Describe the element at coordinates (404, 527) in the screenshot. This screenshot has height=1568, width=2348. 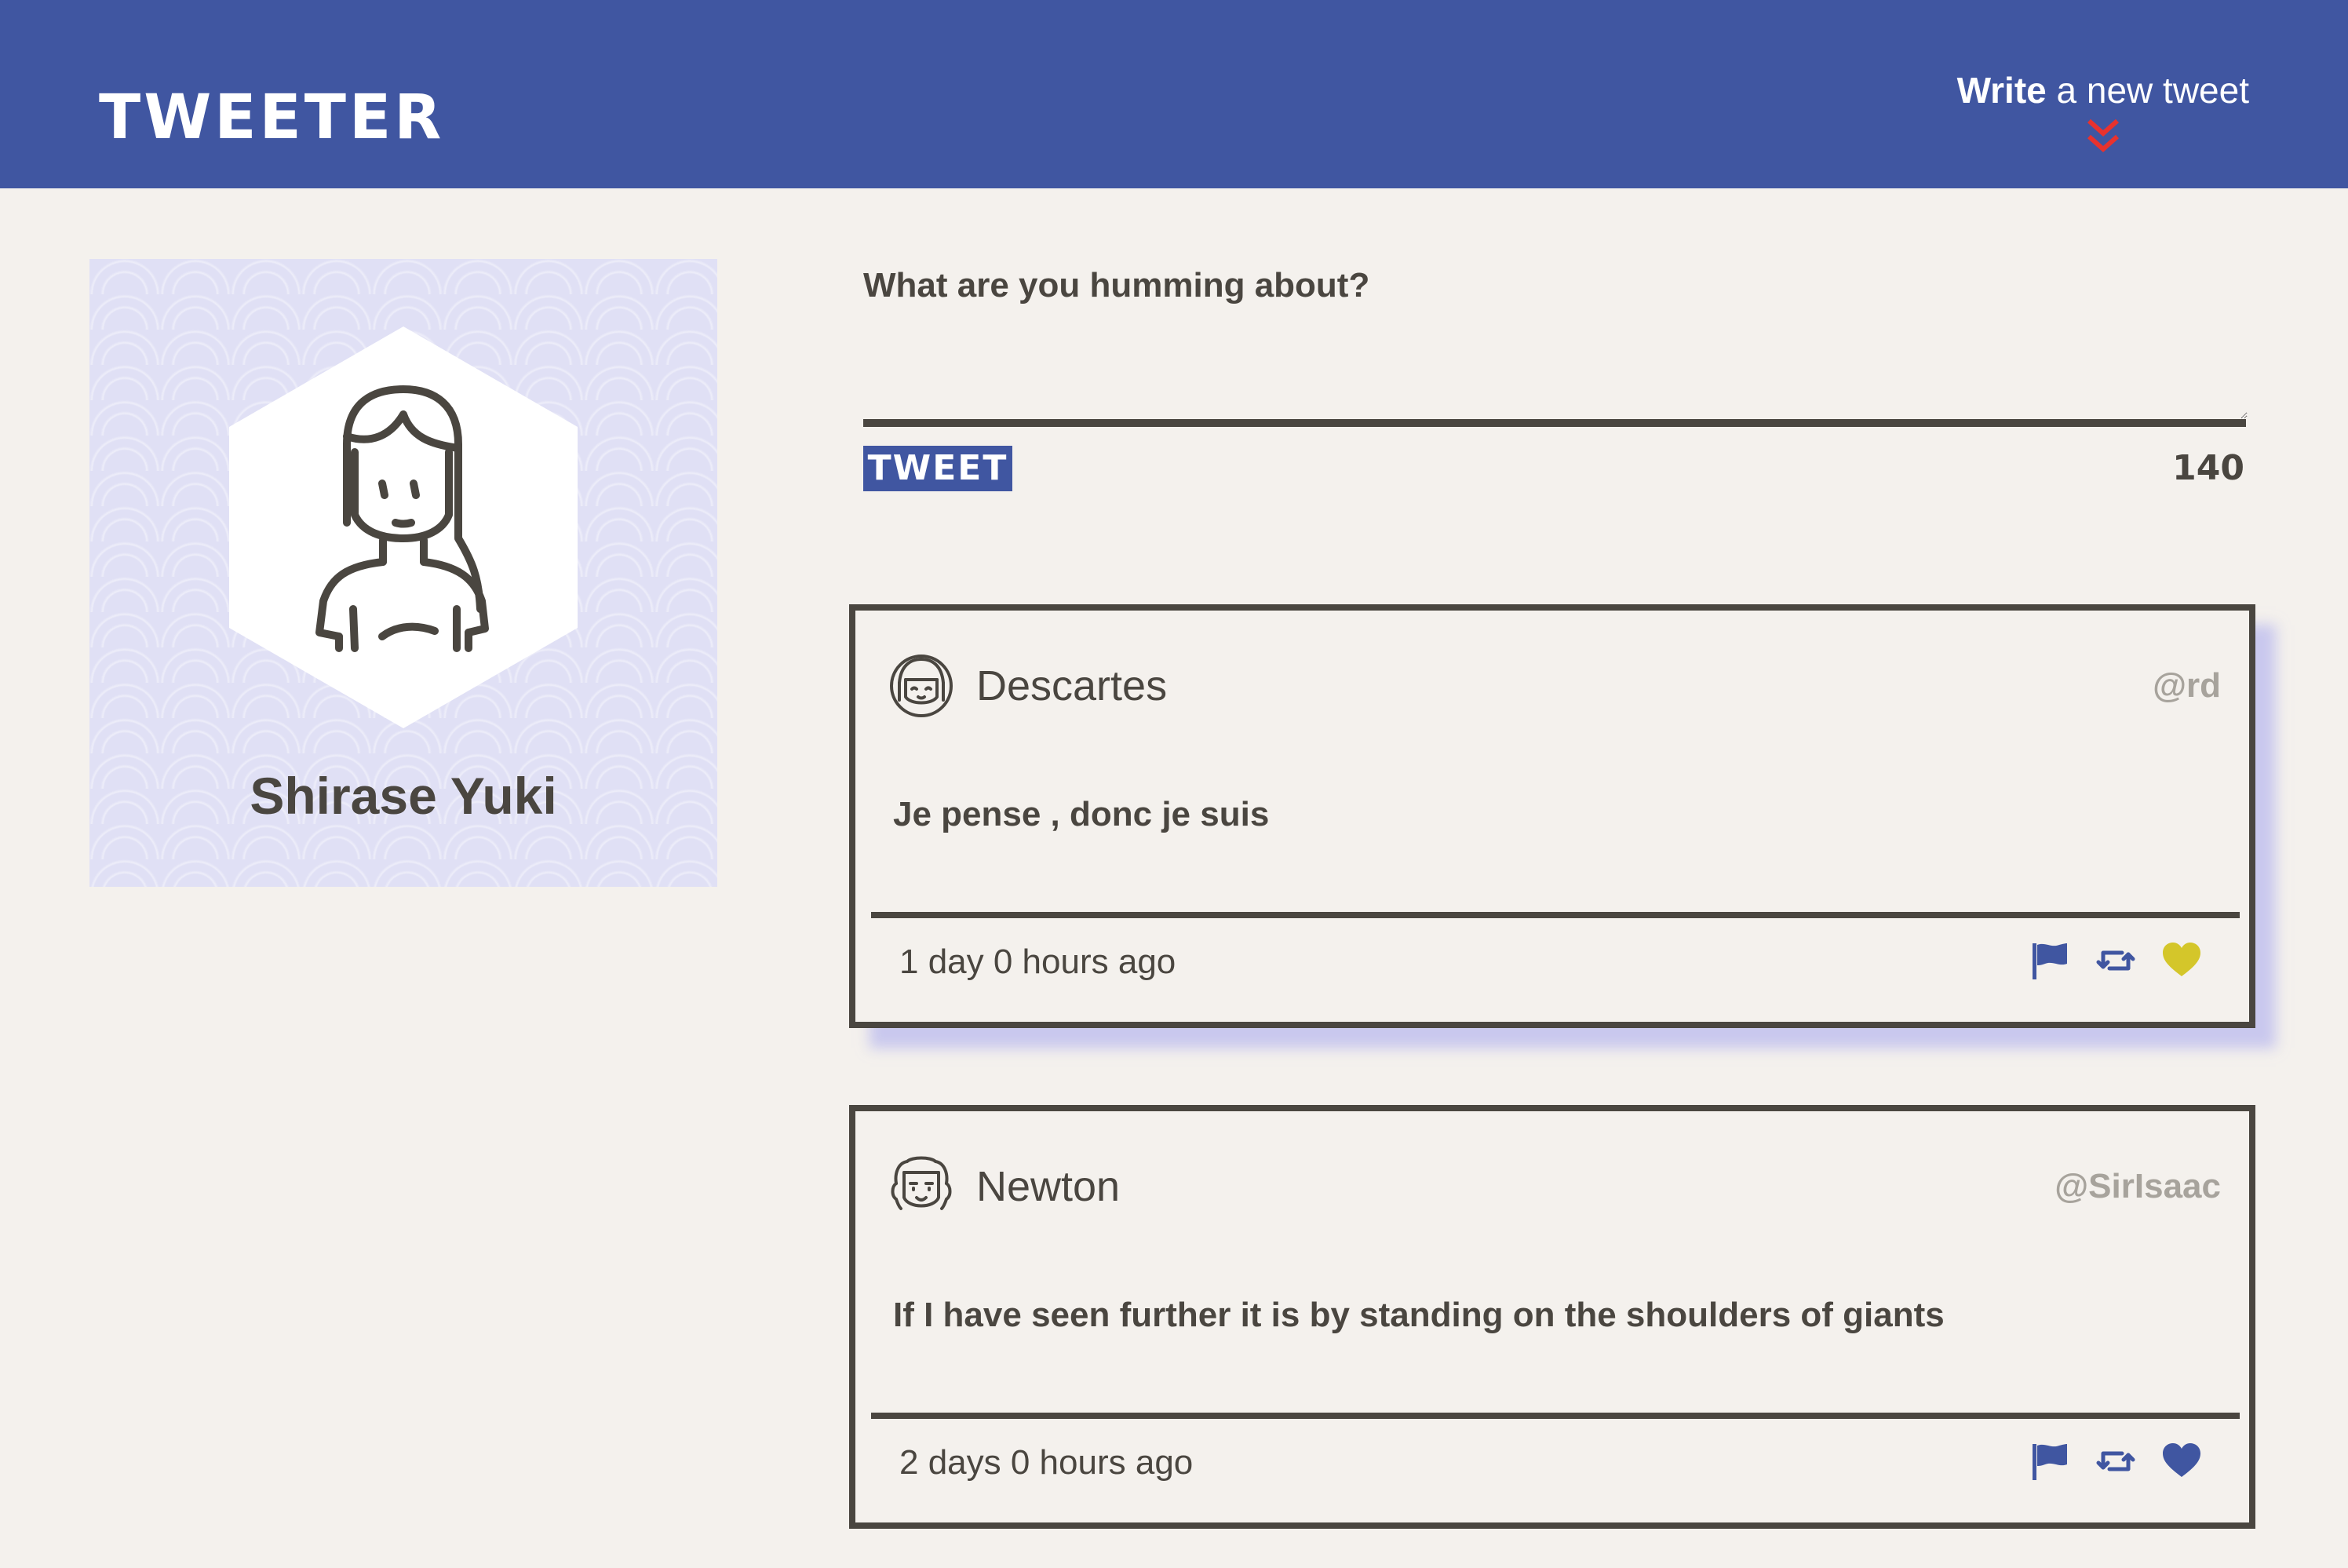
I see `profile-avatar` at that location.